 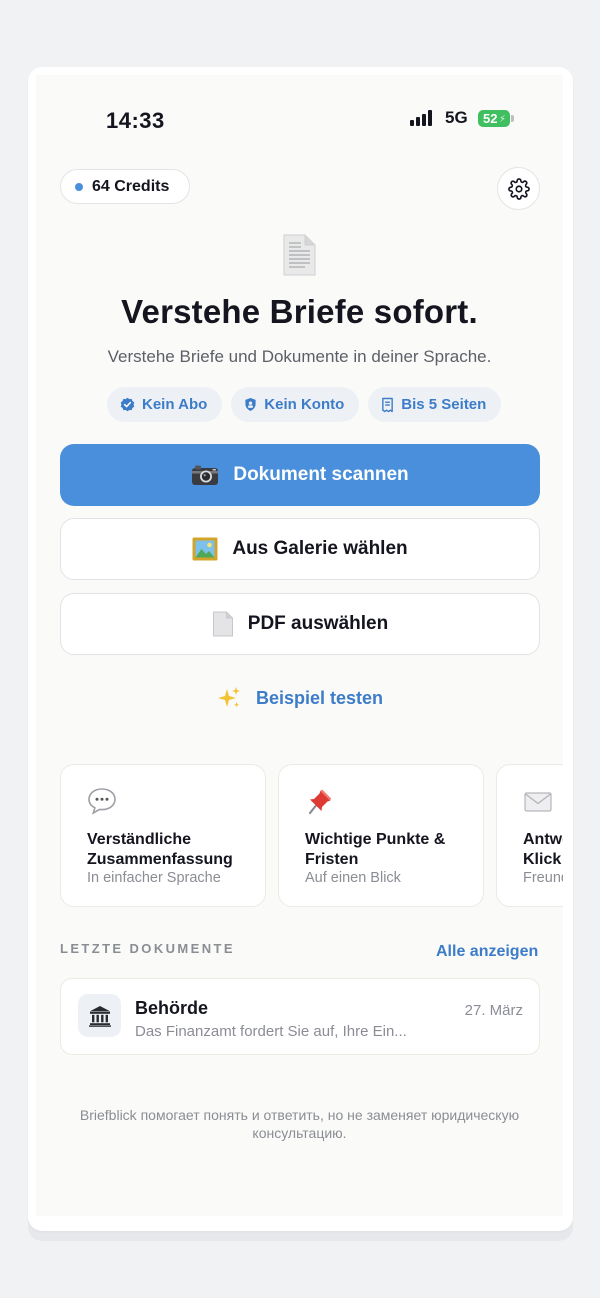 I want to click on scan-document-label: Dokument scannen, so click(x=321, y=474).